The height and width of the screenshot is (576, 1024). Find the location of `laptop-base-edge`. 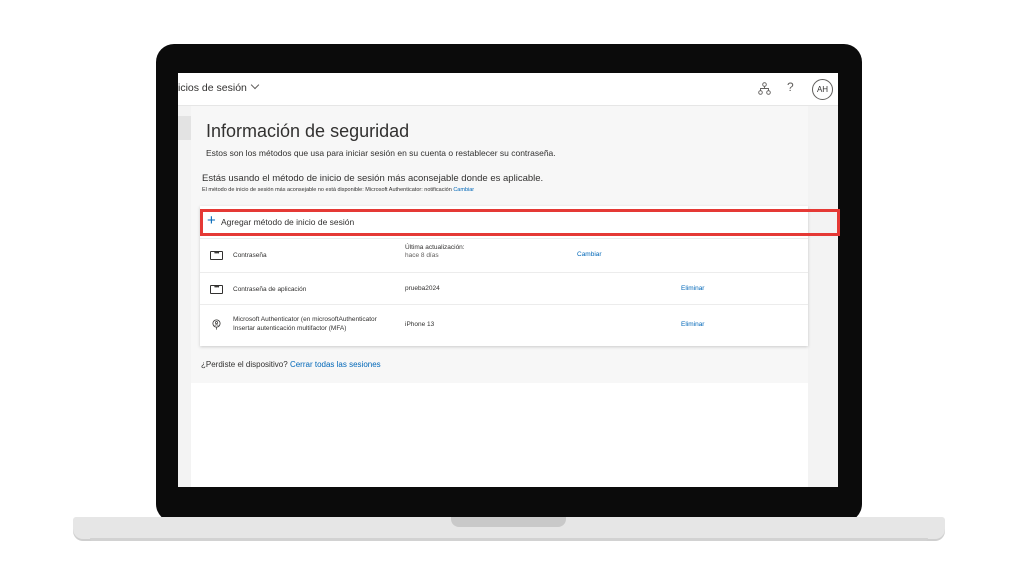

laptop-base-edge is located at coordinates (509, 539).